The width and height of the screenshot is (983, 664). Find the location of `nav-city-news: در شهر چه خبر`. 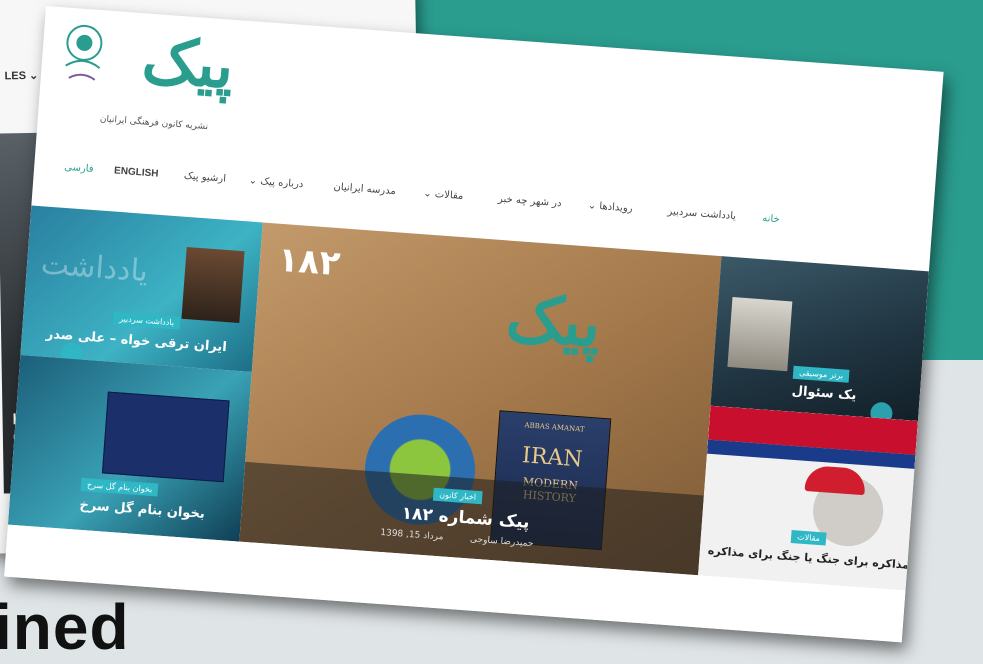

nav-city-news: در شهر چه خبر is located at coordinates (530, 202).